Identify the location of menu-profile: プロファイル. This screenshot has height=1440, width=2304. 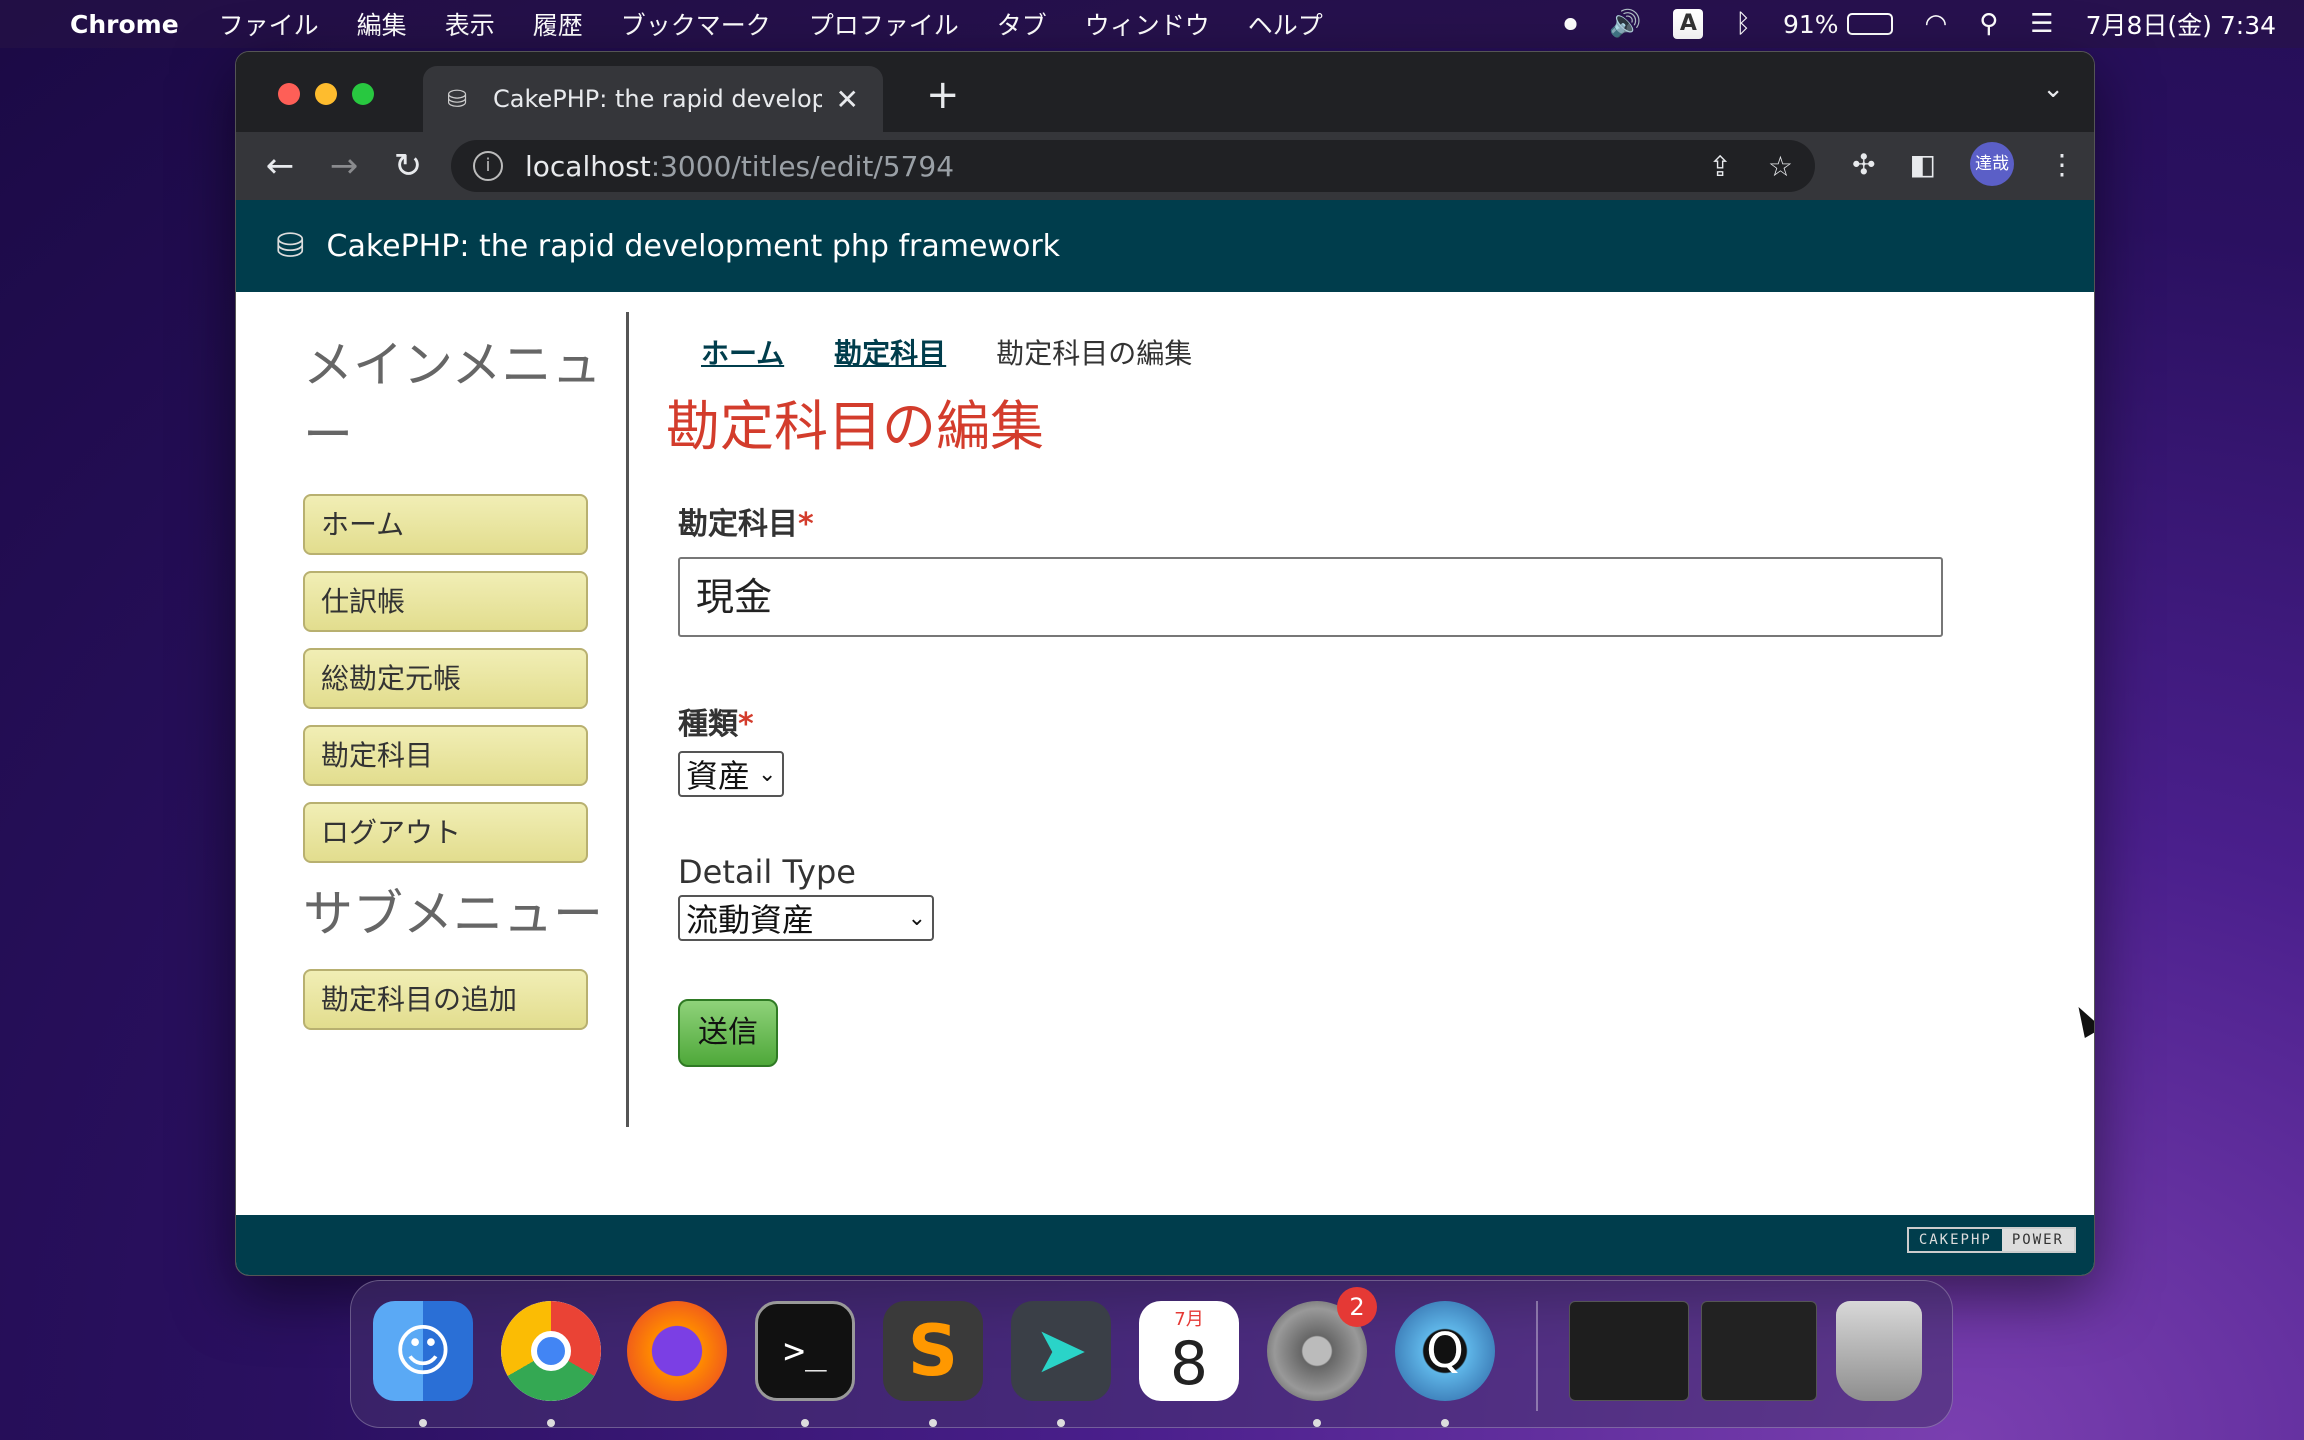
(884, 24).